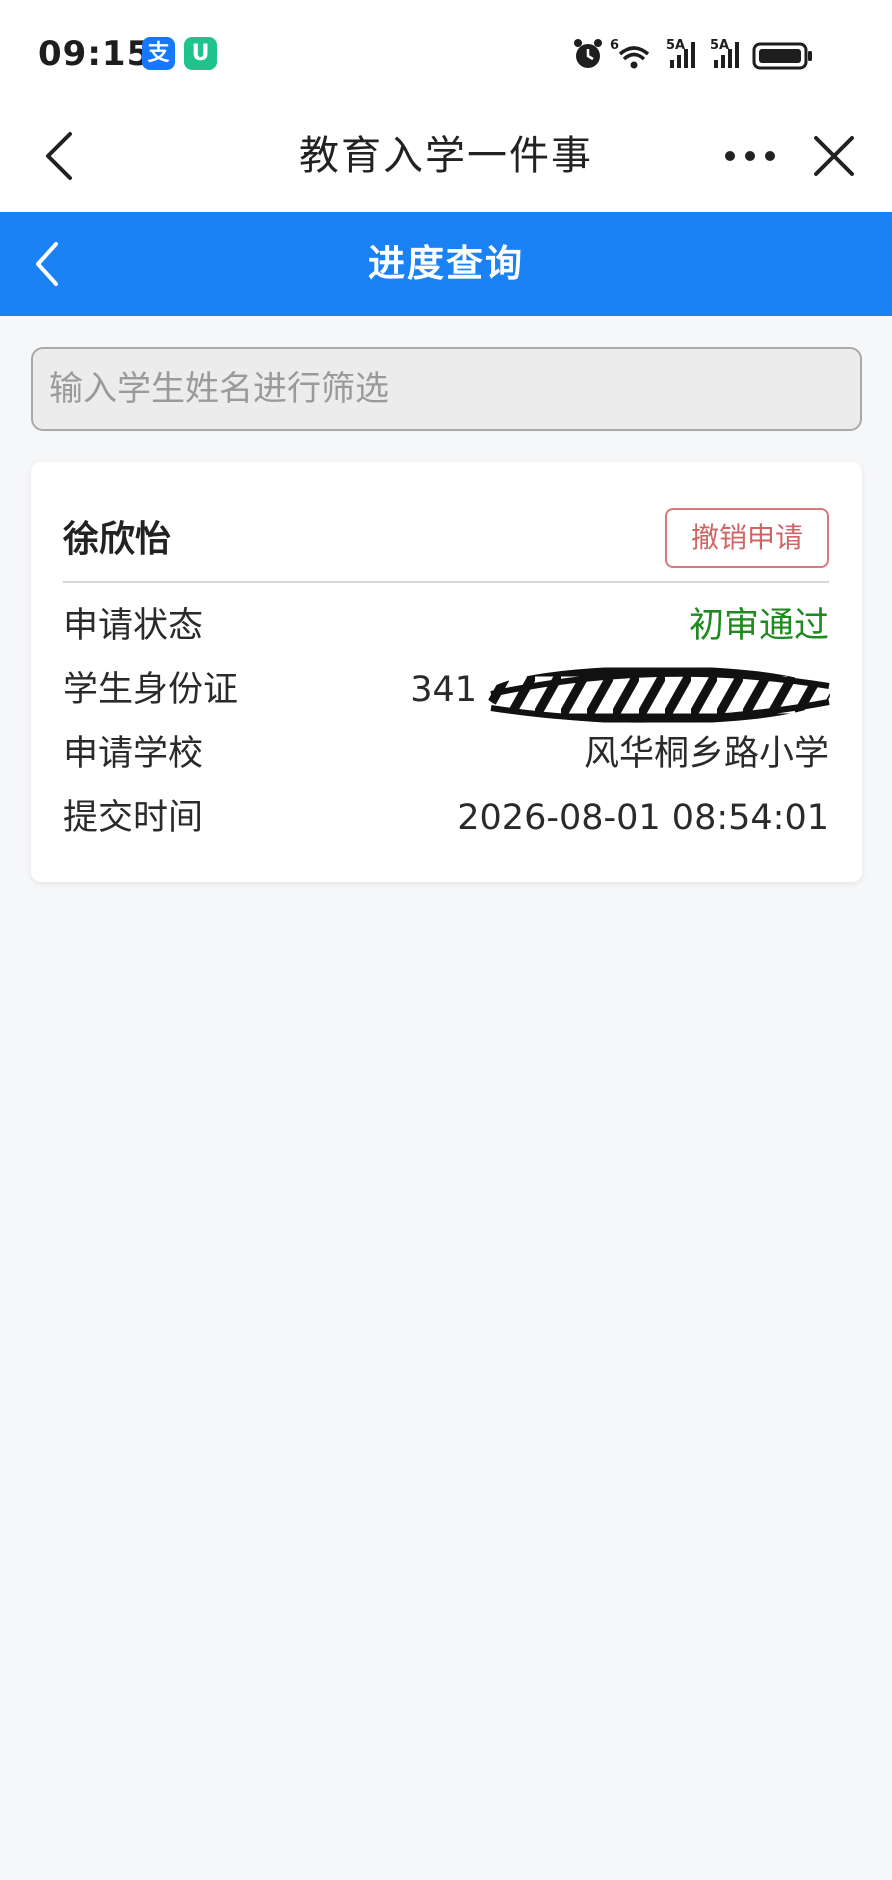  I want to click on close-button, so click(834, 156).